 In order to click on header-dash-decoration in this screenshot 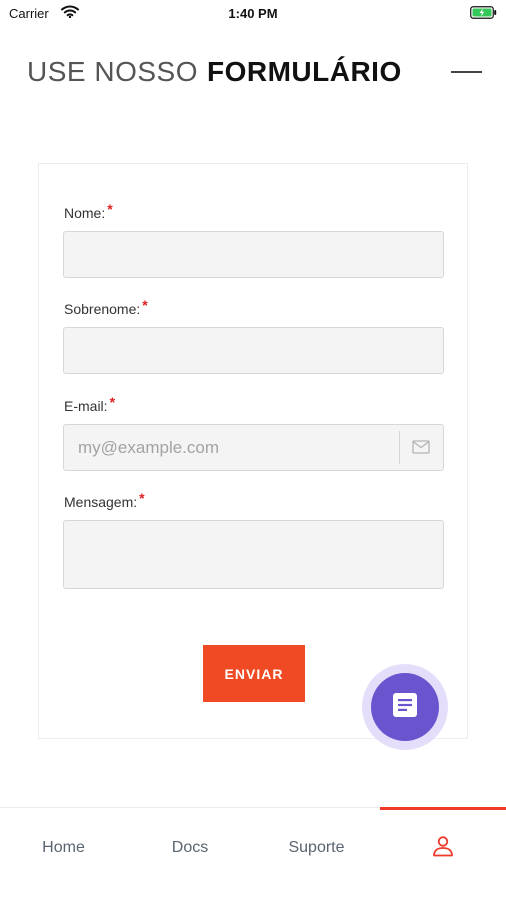, I will do `click(466, 72)`.